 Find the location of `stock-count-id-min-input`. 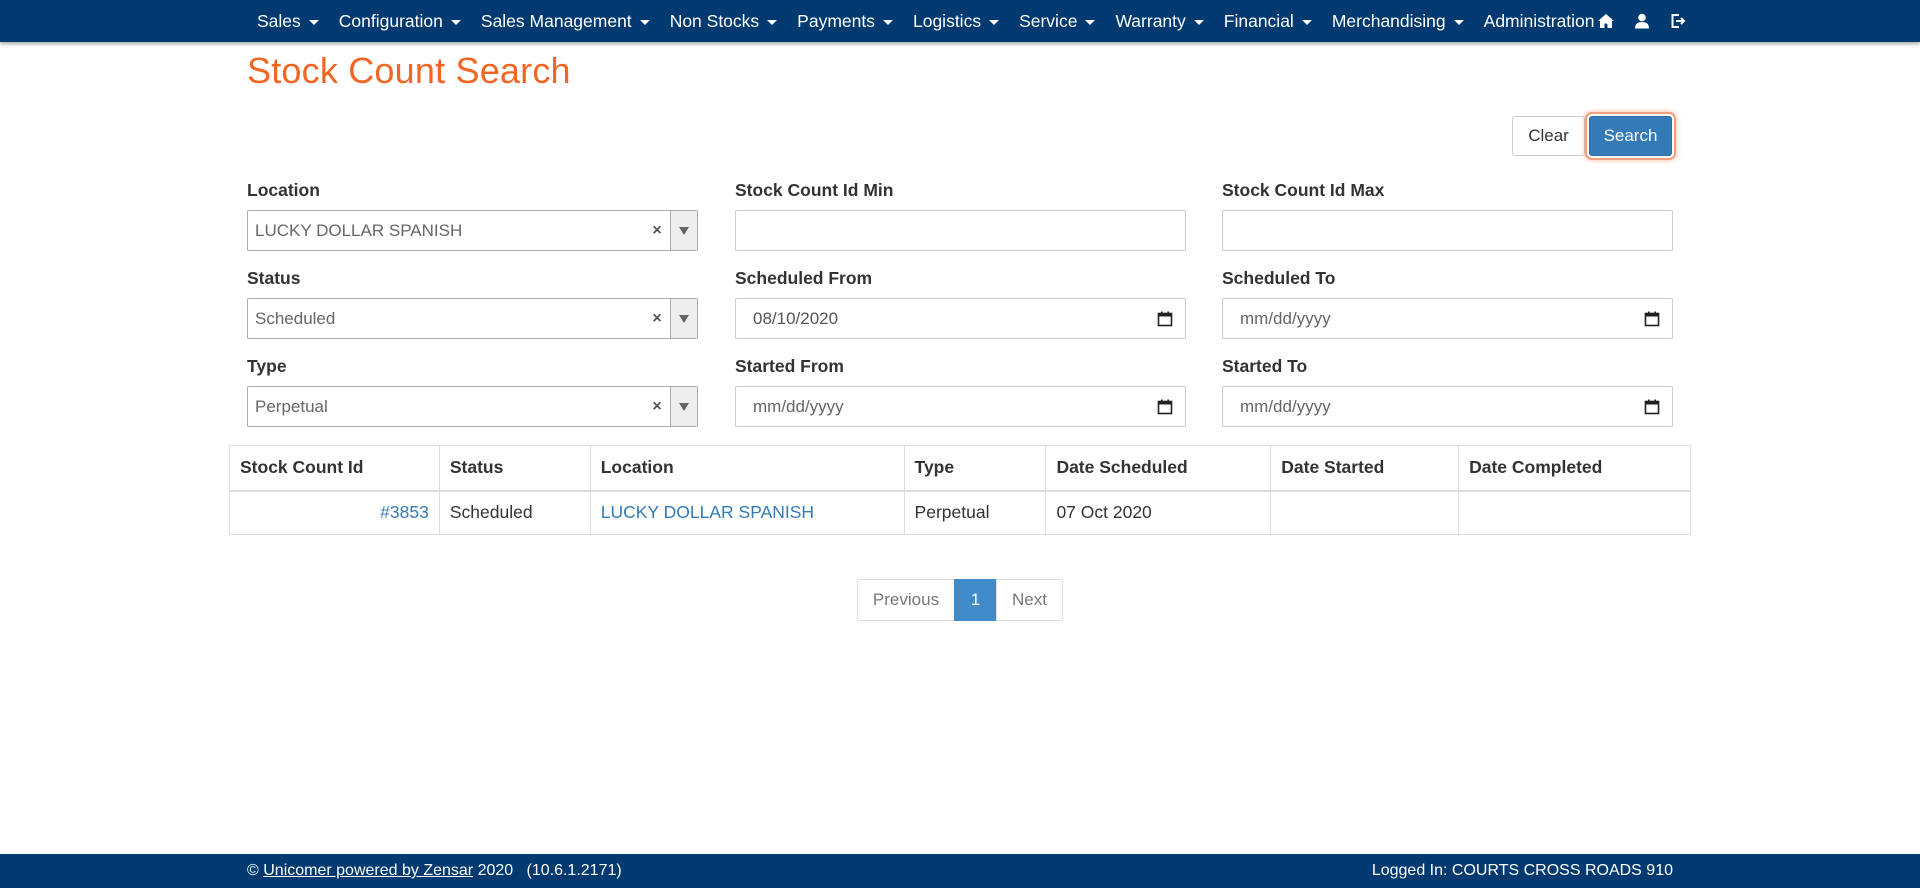

stock-count-id-min-input is located at coordinates (960, 230).